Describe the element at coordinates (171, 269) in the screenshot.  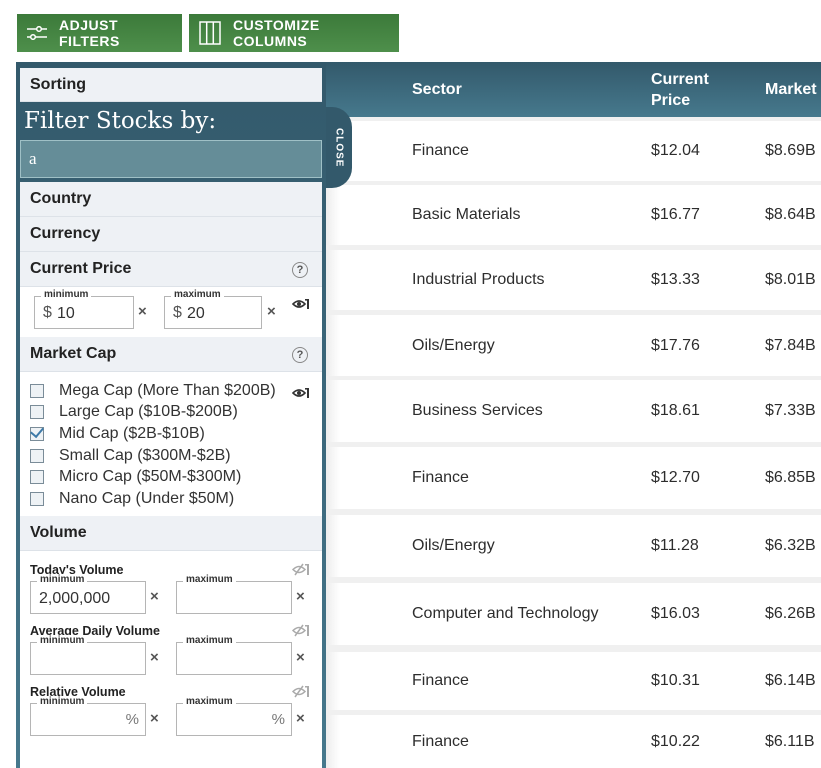
I see `current-price-section: Current Price ?` at that location.